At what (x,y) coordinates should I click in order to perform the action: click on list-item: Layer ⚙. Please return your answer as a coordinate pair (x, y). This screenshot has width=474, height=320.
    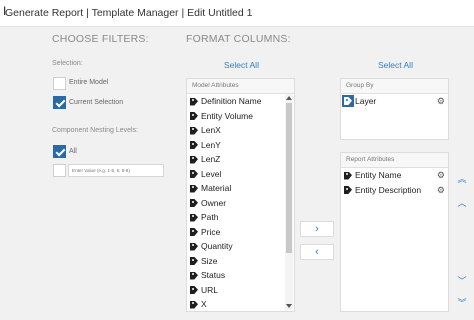
    Looking at the image, I should click on (394, 101).